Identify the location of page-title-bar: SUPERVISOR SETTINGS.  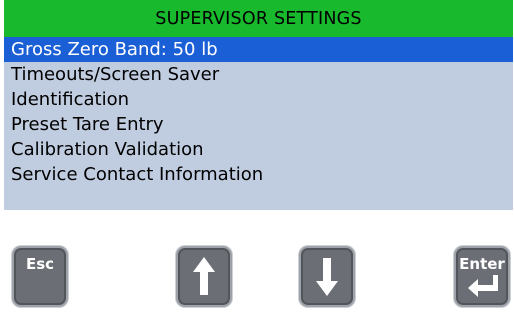
(258, 18).